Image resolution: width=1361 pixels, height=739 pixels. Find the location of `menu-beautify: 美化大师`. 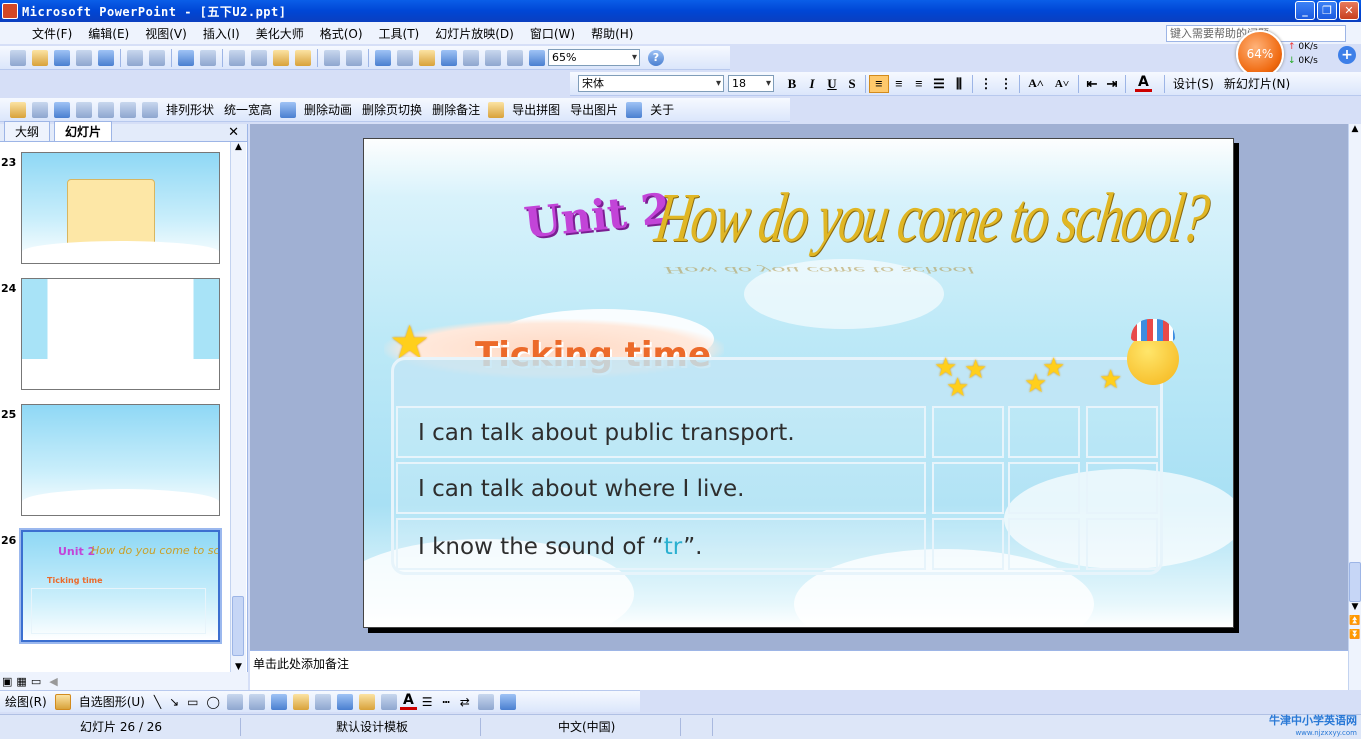

menu-beautify: 美化大师 is located at coordinates (280, 33).